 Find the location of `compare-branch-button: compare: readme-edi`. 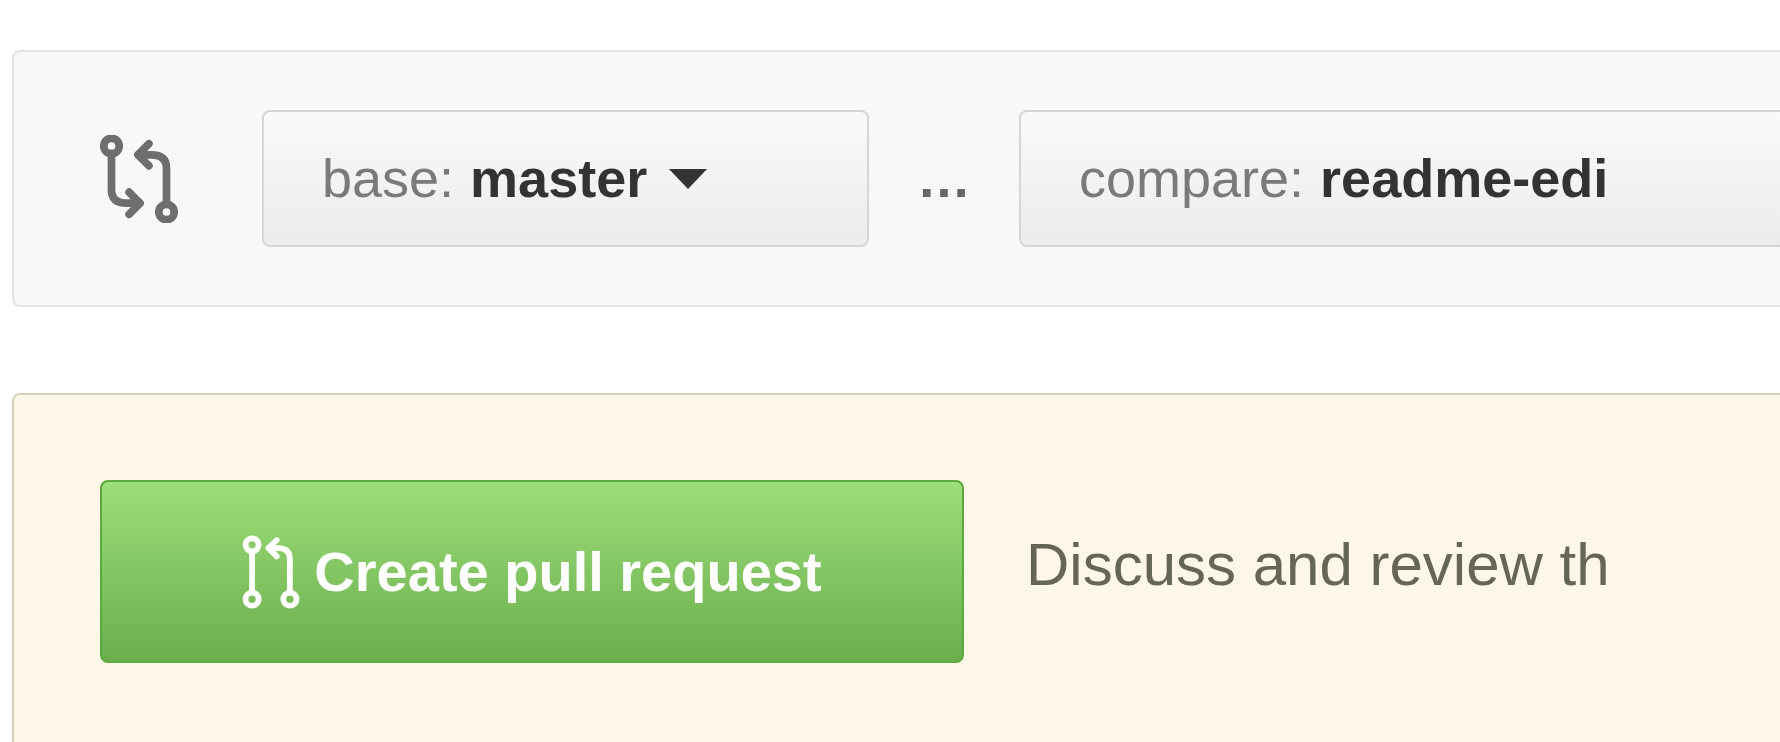

compare-branch-button: compare: readme-edi is located at coordinates (1399, 178).